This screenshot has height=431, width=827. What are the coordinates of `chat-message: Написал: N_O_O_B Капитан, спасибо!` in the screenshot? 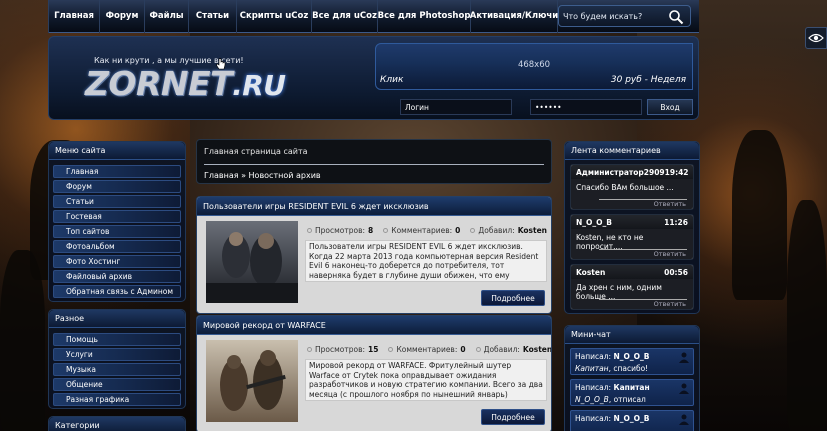 It's located at (632, 361).